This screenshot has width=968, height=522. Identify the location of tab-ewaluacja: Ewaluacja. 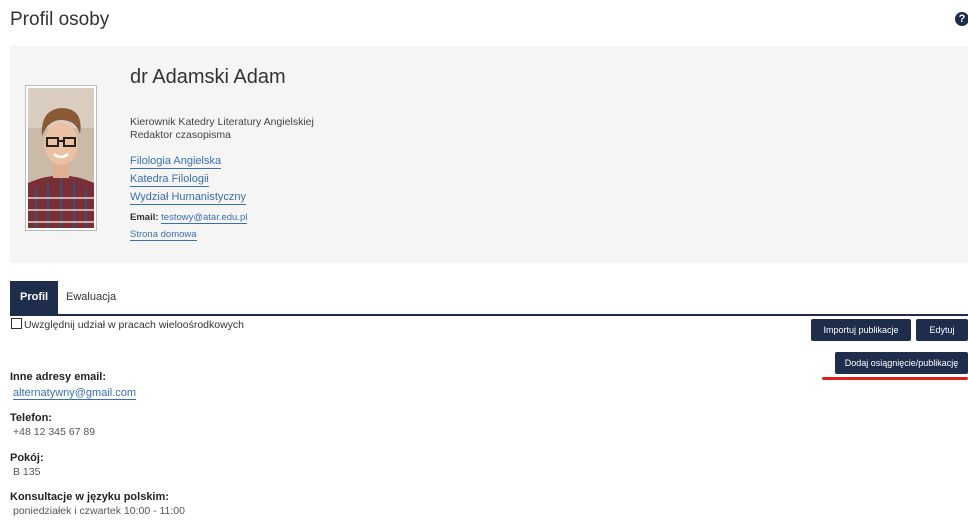
(91, 297).